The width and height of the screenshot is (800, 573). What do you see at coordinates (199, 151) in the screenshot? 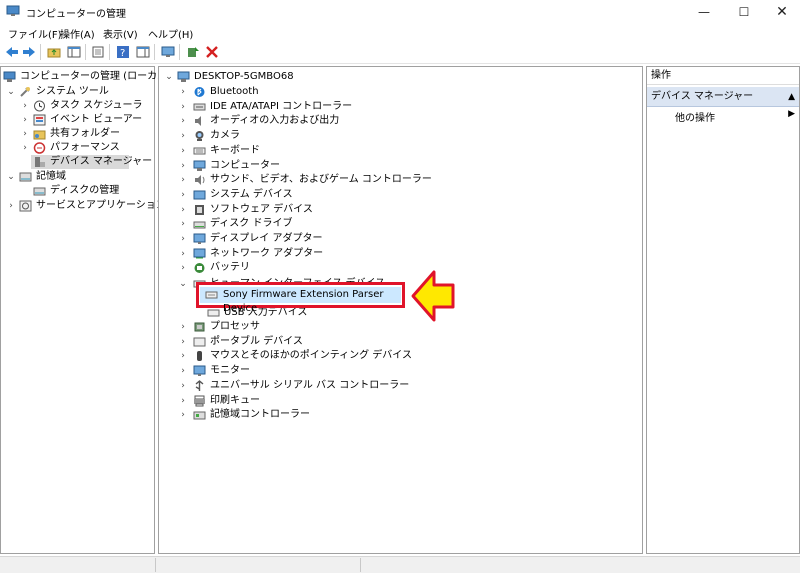
I see `keyboard-icon` at bounding box center [199, 151].